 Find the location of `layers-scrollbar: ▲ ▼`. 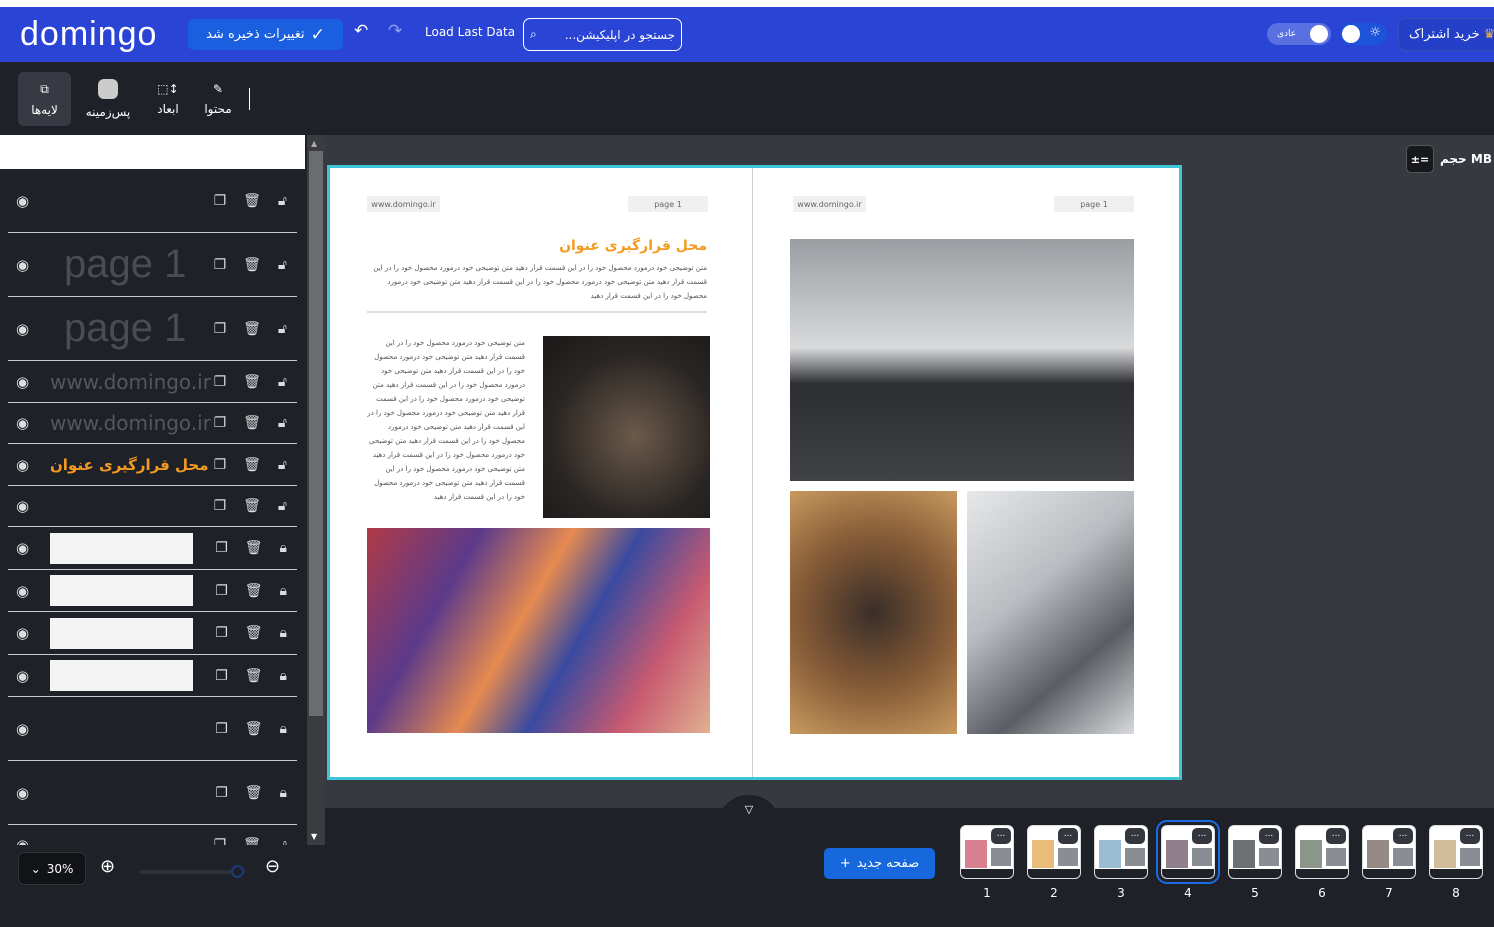

layers-scrollbar: ▲ ▼ is located at coordinates (316, 490).